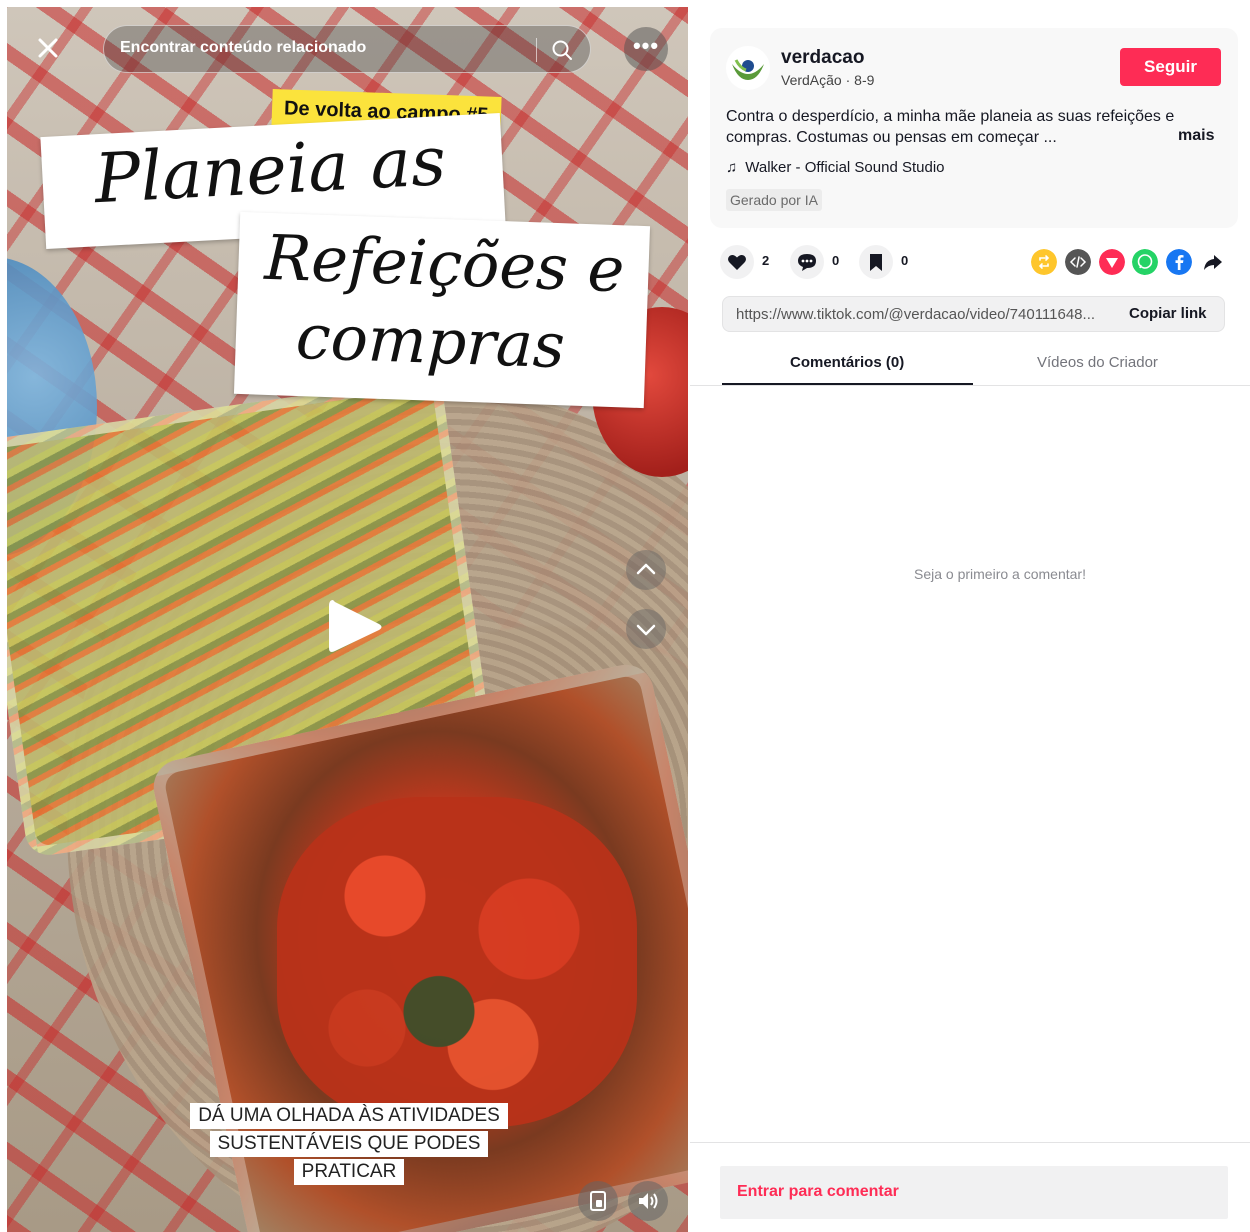 The height and width of the screenshot is (1232, 1250). I want to click on close-button, so click(48, 48).